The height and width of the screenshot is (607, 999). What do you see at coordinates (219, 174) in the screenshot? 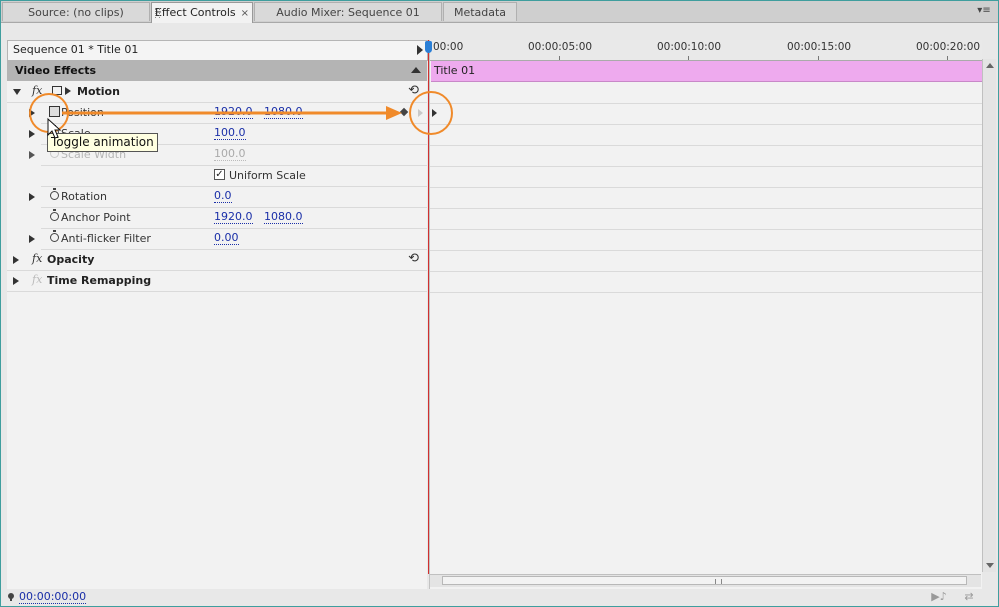
I see `uniform-scale-checkbox: ✓` at bounding box center [219, 174].